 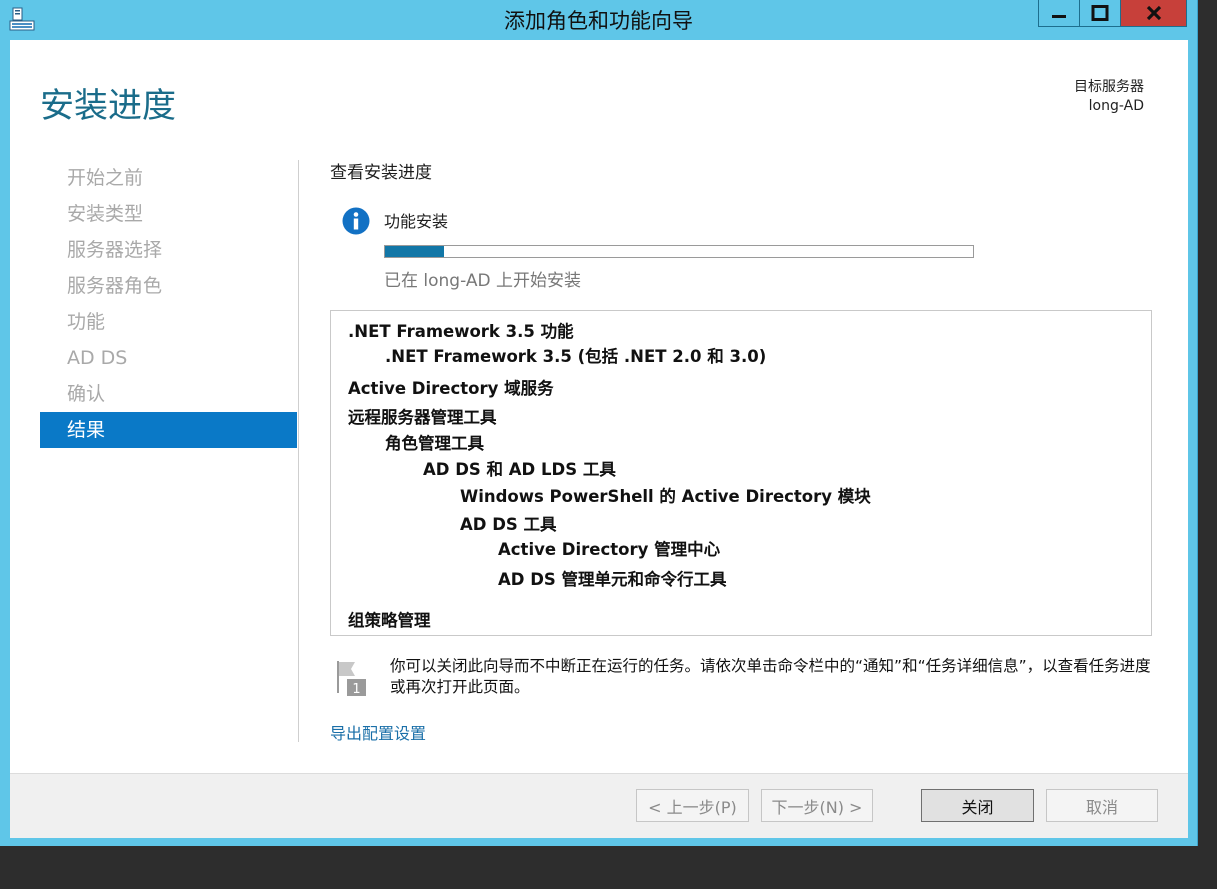 I want to click on nav-item-before-you-begin: 开始之前, so click(x=105, y=178).